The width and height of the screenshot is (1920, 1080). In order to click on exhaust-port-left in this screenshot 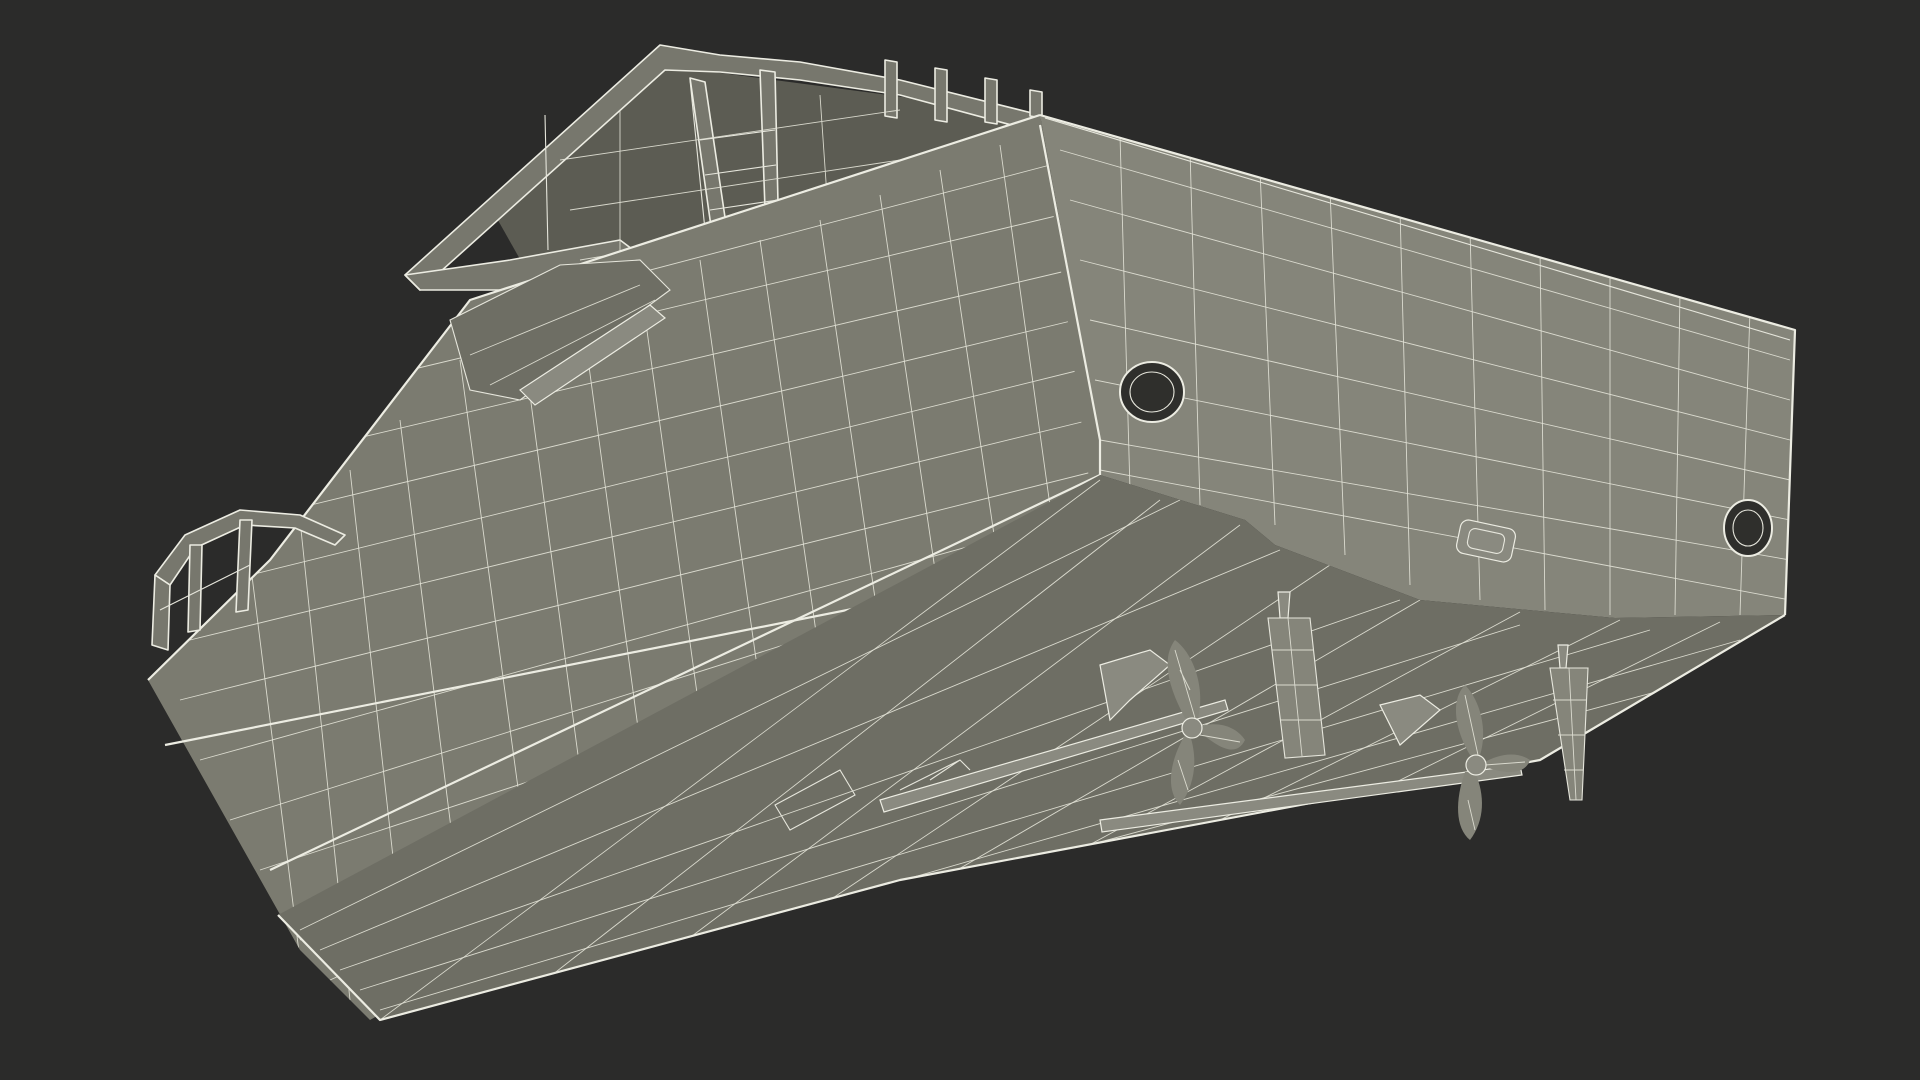, I will do `click(1152, 392)`.